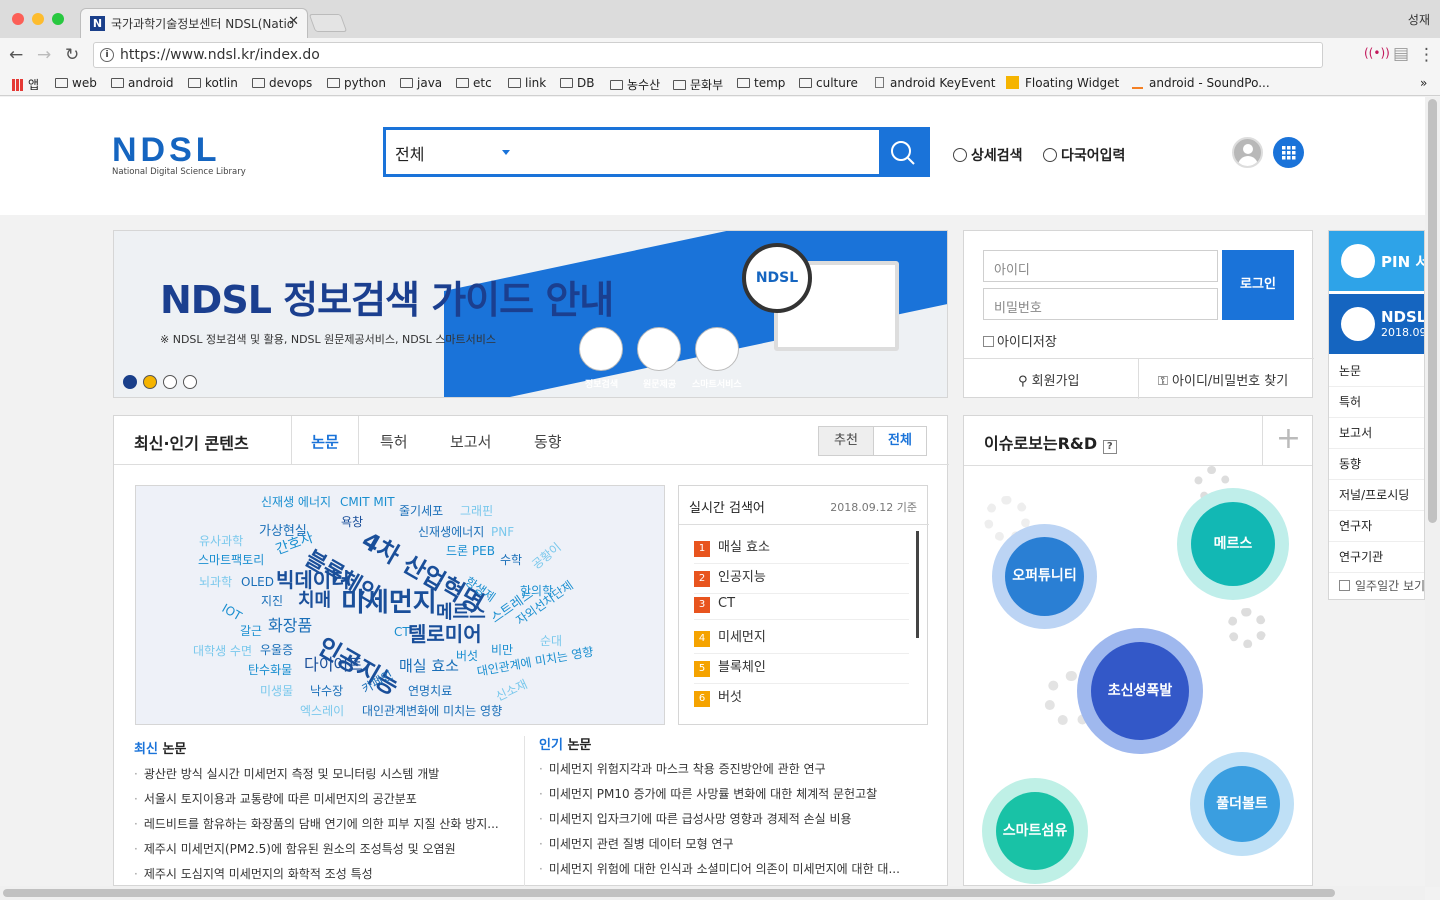 The width and height of the screenshot is (1440, 900). I want to click on bookmark-folder: etc, so click(474, 83).